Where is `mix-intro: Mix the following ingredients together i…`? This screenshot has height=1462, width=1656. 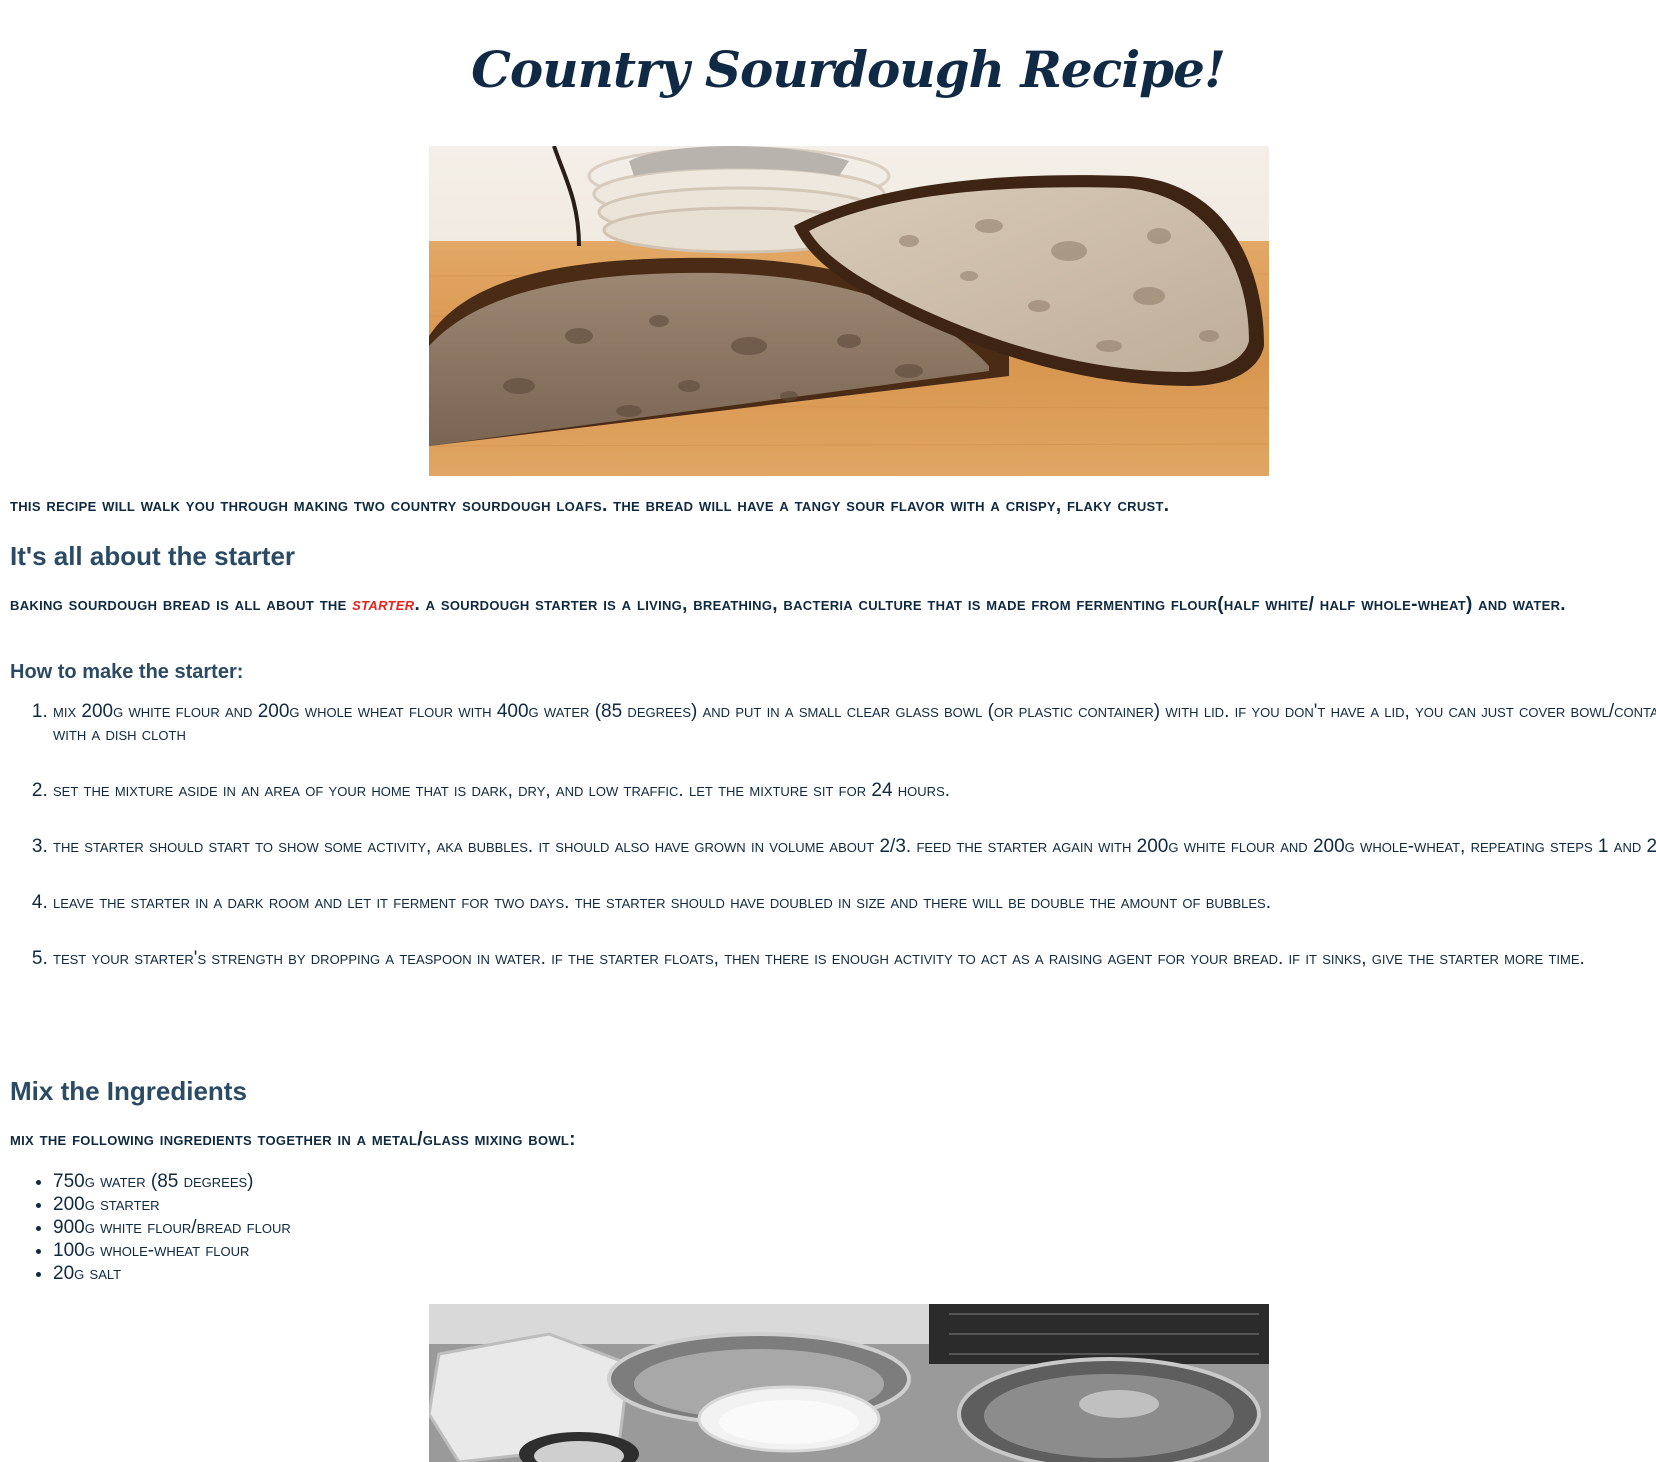
mix-intro: Mix the following ingredients together i… is located at coordinates (293, 1139).